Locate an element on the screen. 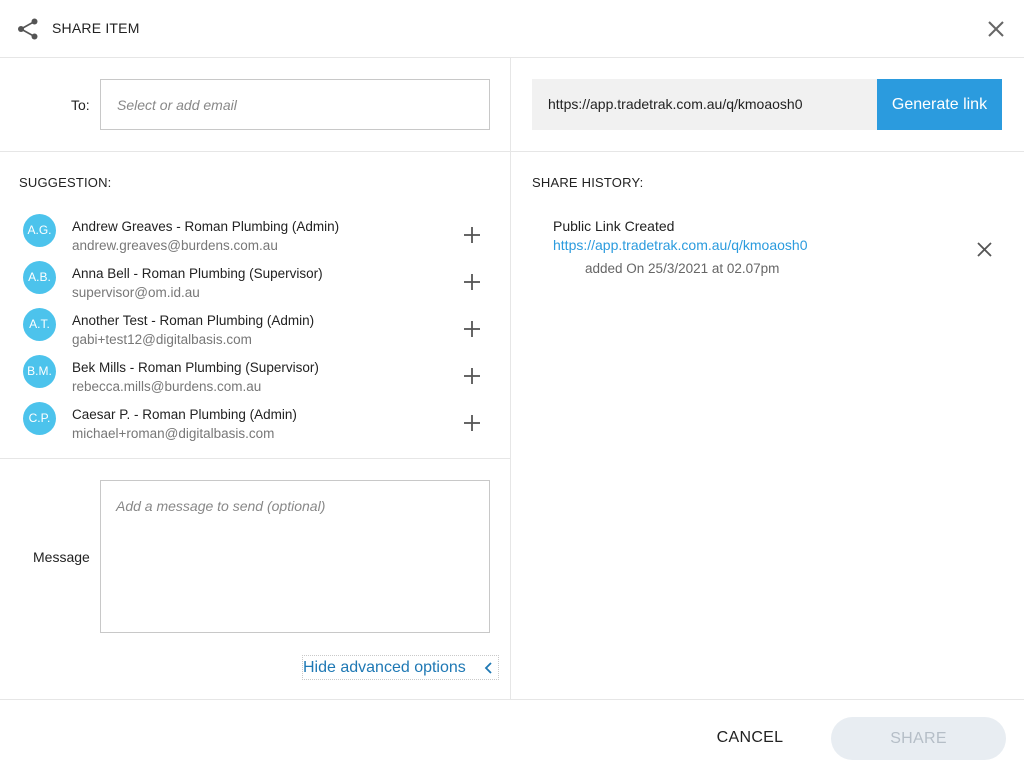  to-label: To: is located at coordinates (80, 105).